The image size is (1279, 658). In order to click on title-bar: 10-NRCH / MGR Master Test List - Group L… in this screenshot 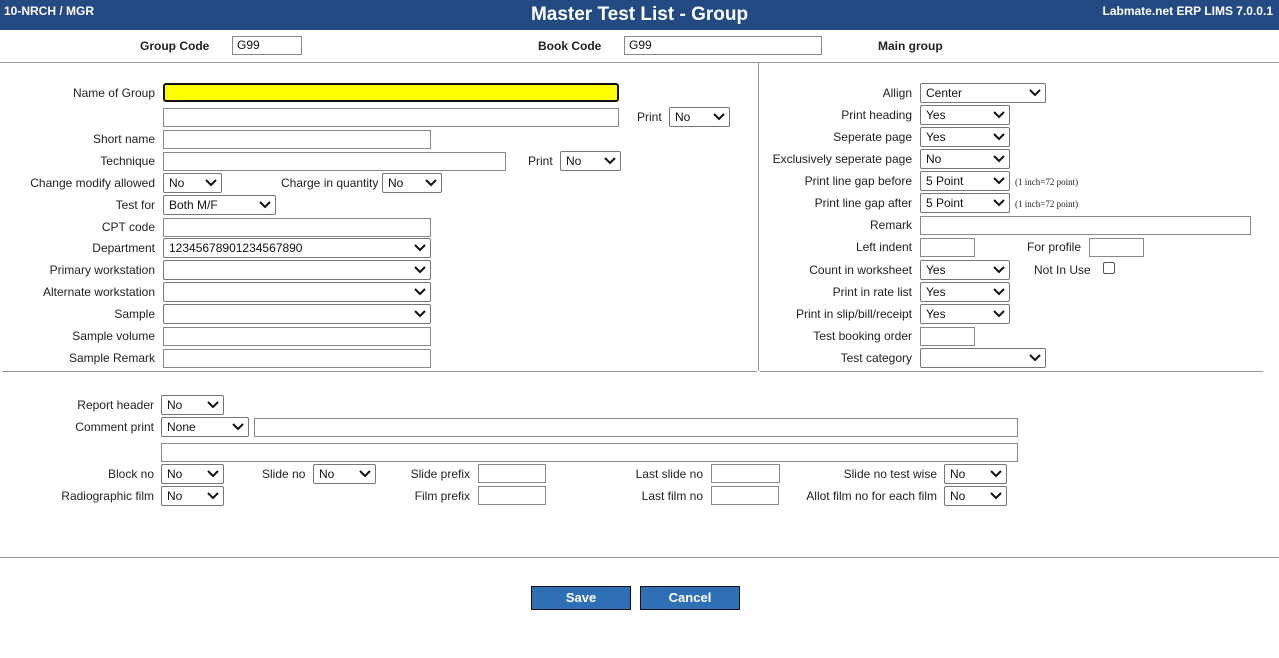, I will do `click(639, 15)`.